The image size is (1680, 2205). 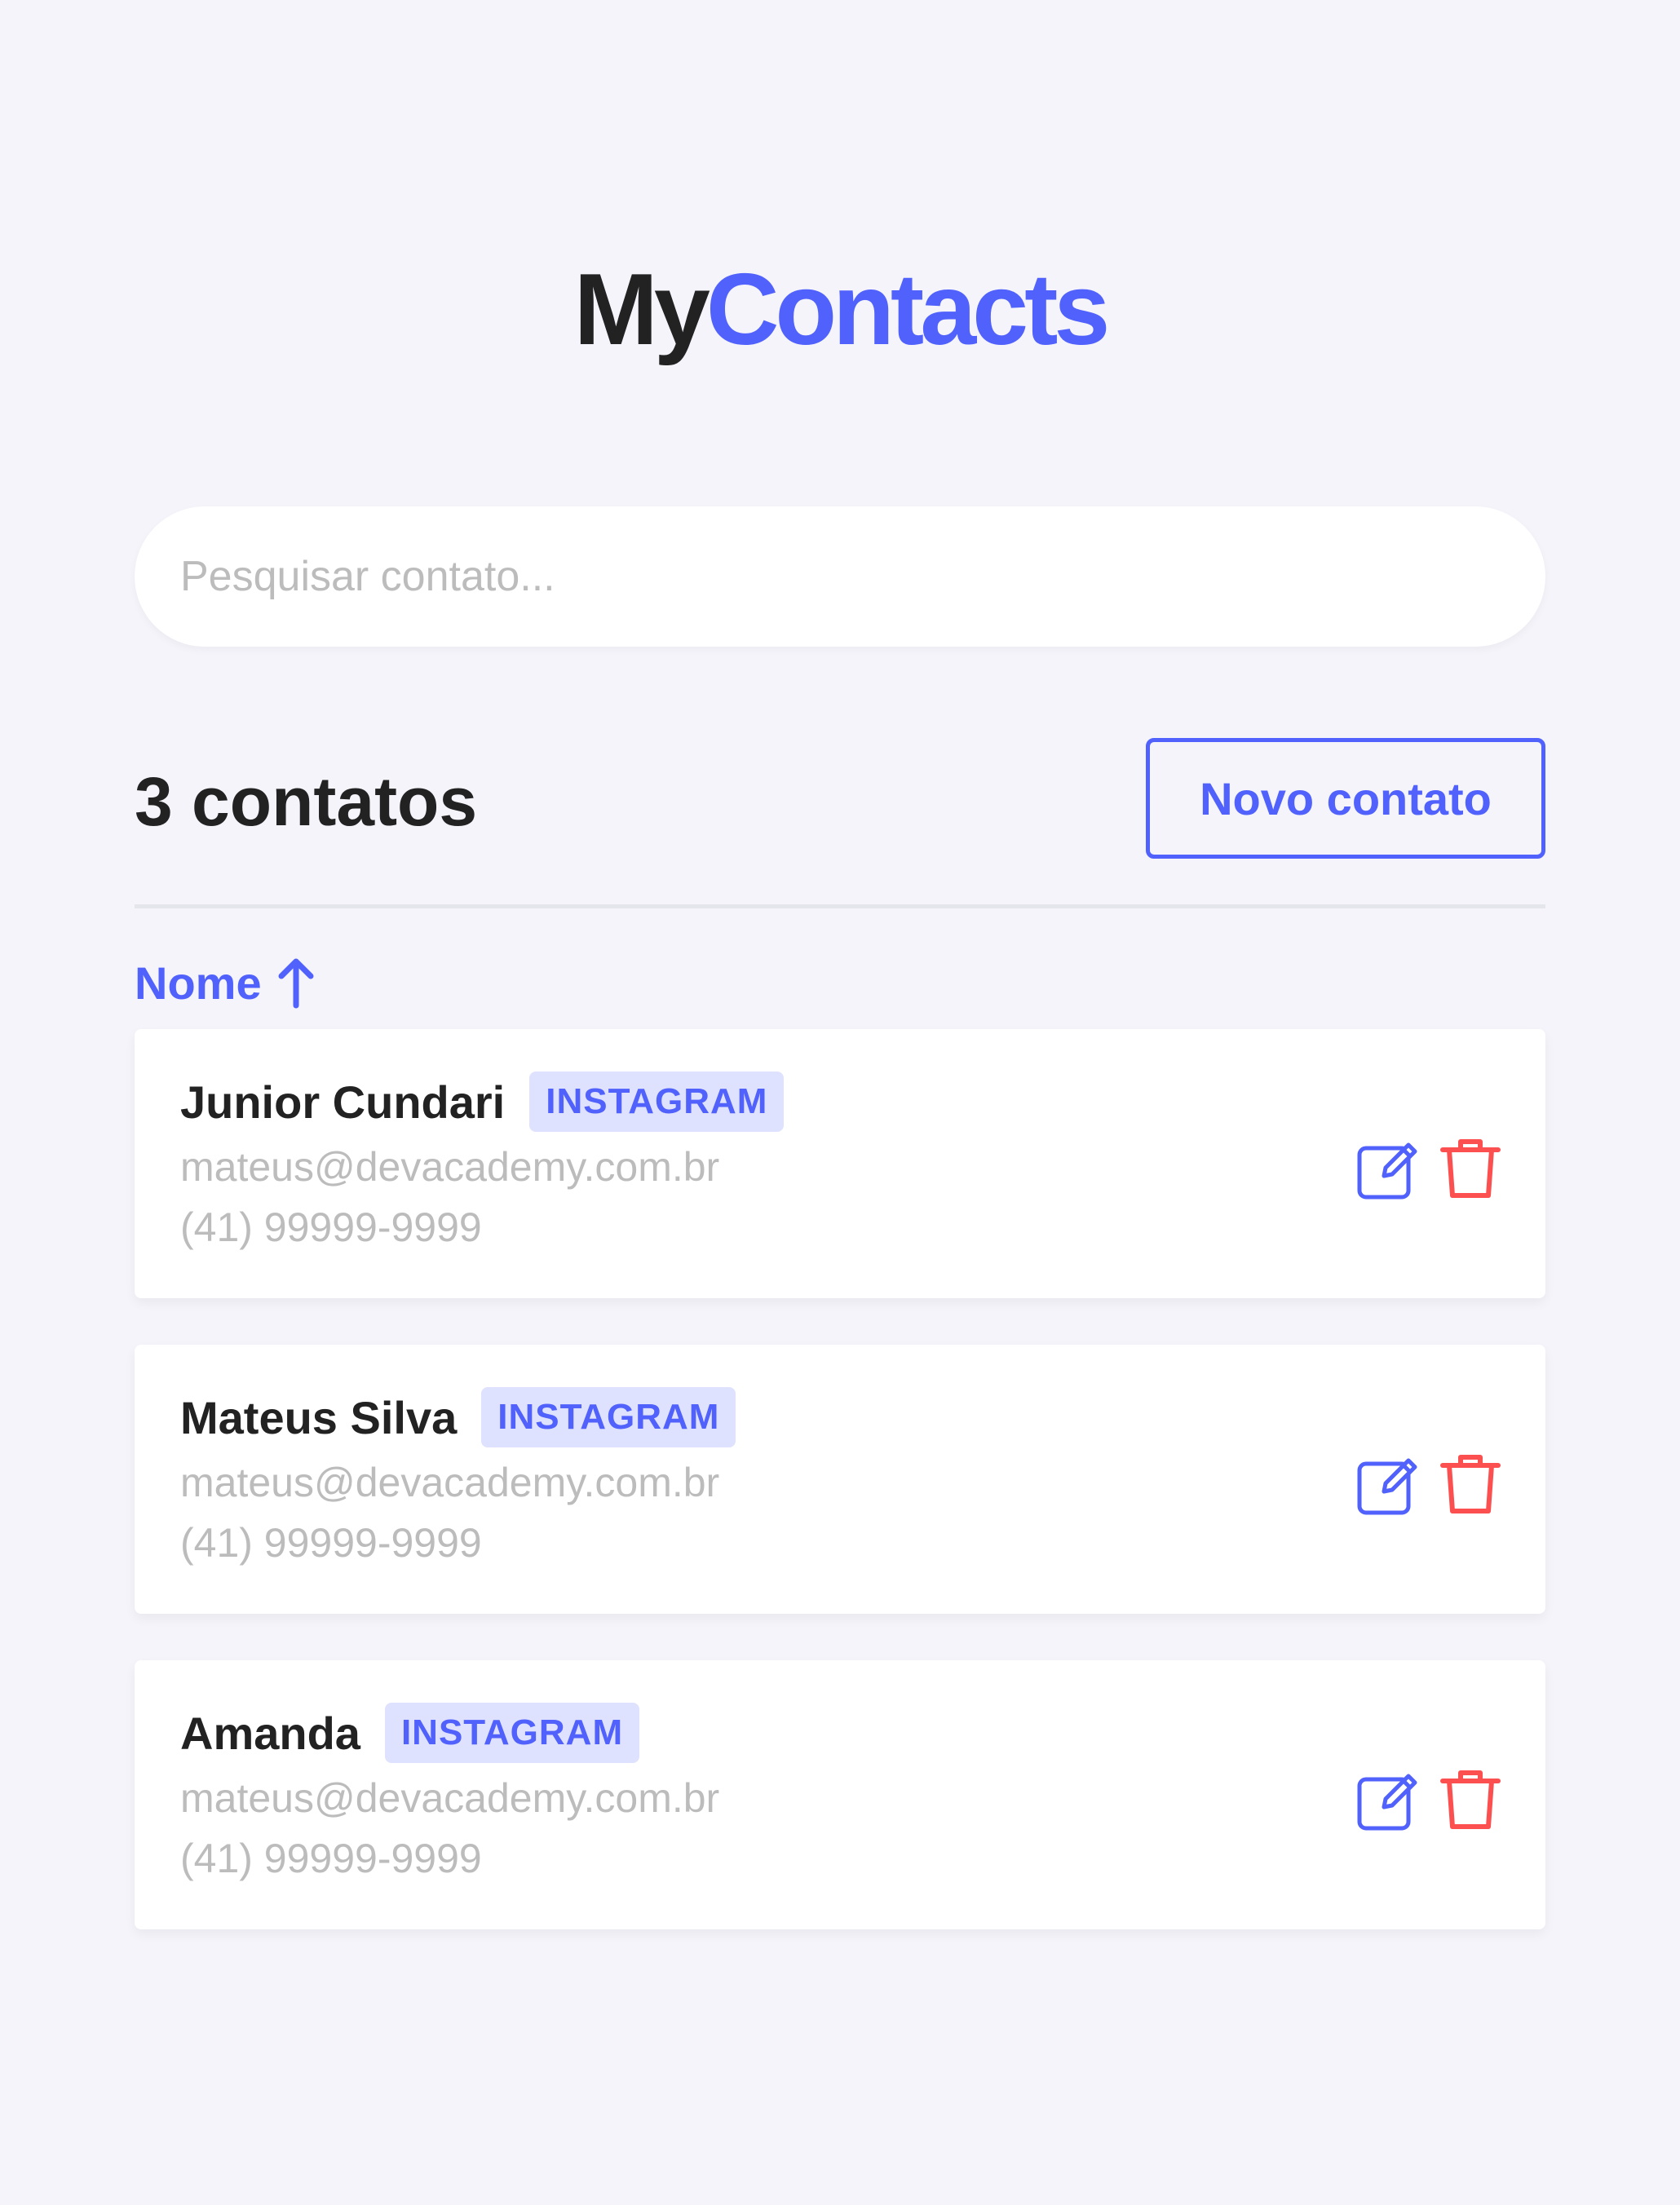 I want to click on app-logo: MyContacts, so click(x=840, y=310).